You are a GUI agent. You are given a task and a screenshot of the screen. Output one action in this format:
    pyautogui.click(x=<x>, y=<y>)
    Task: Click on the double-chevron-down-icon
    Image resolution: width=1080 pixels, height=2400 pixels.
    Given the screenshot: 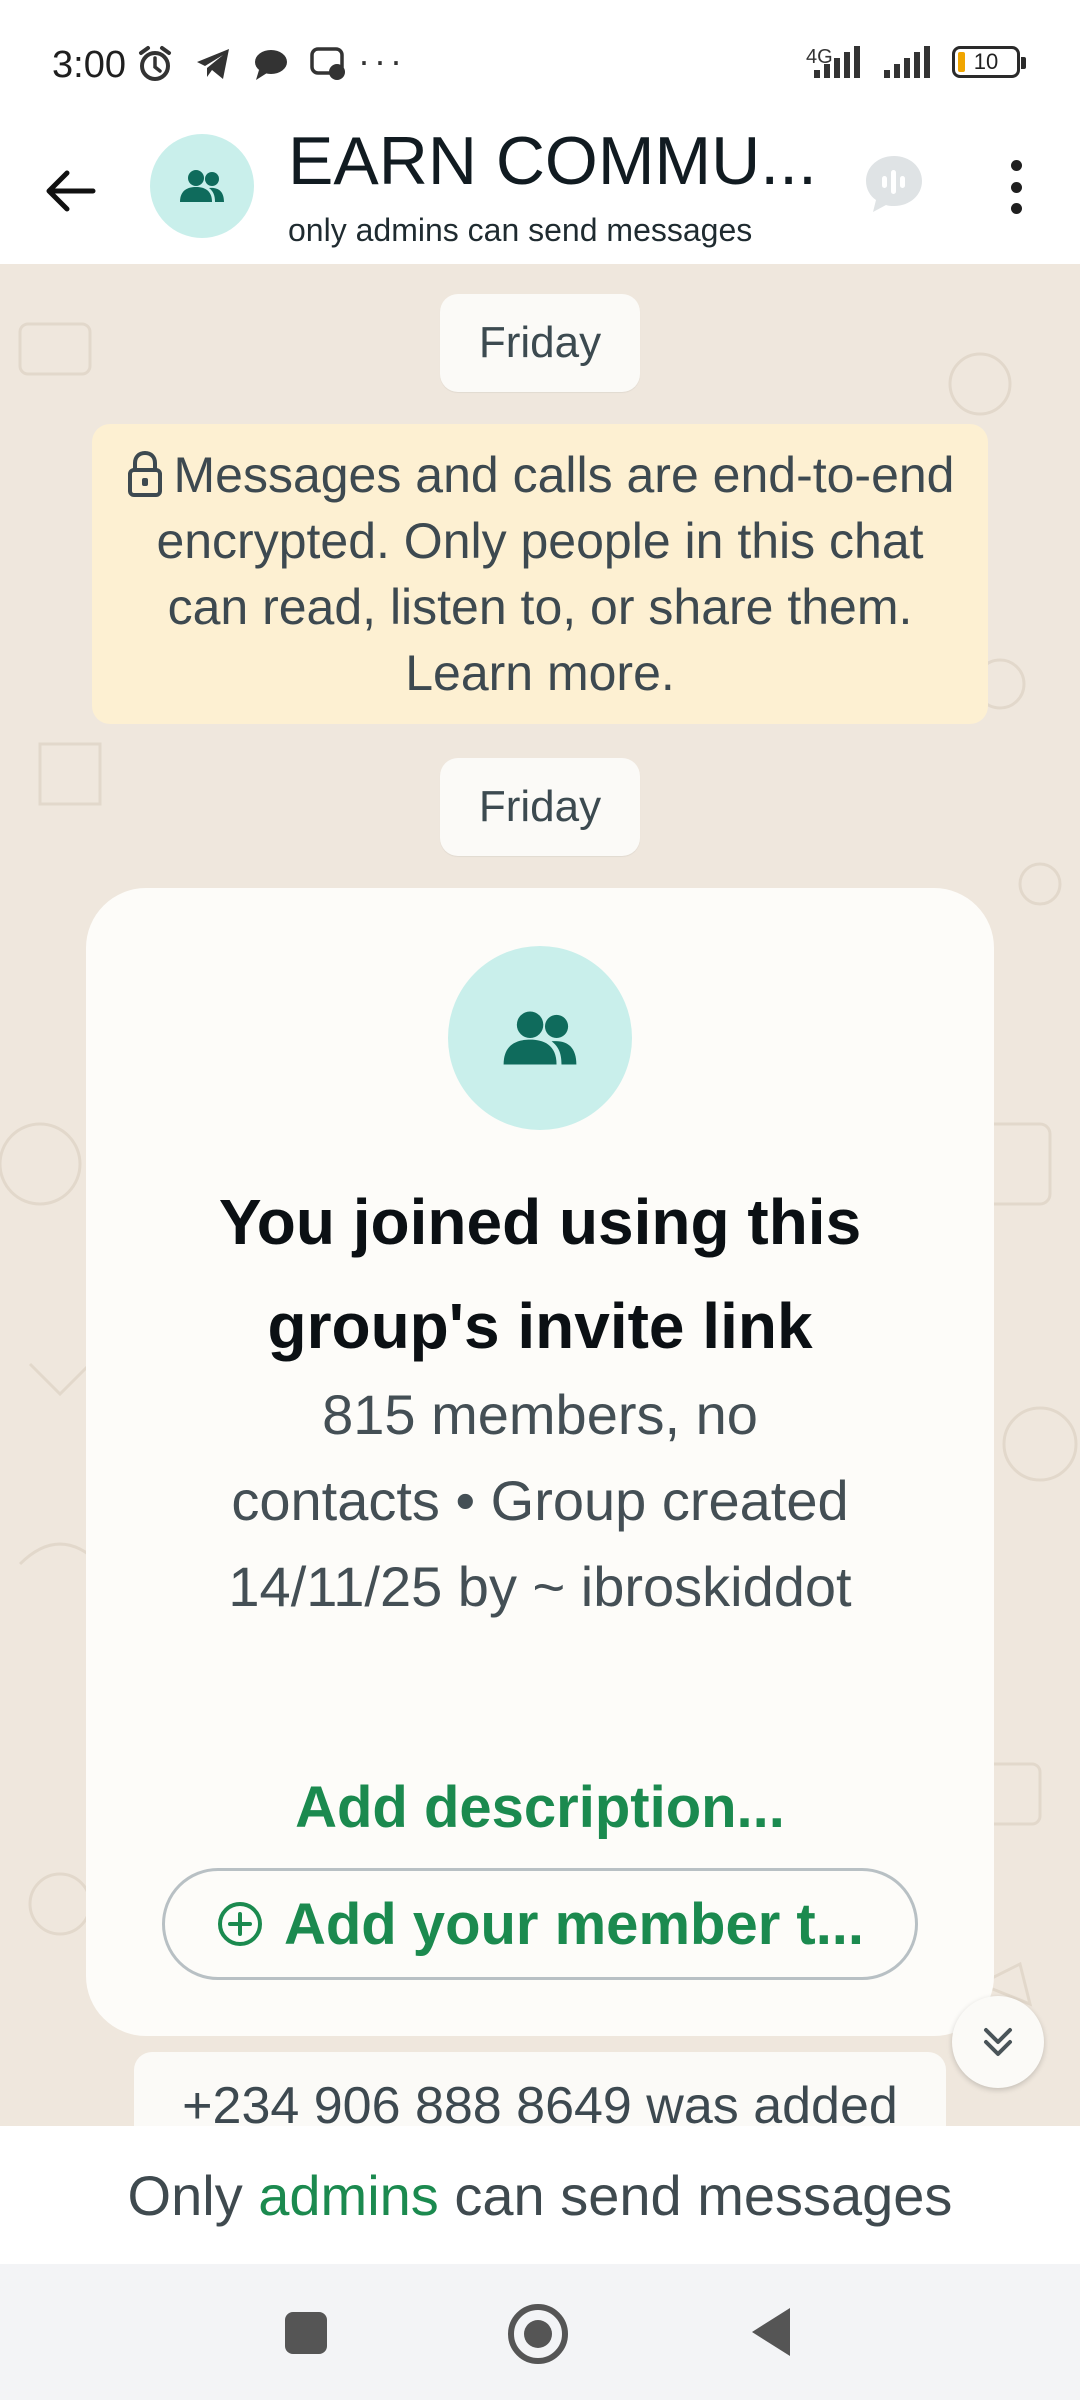 What is the action you would take?
    pyautogui.click(x=998, y=2042)
    